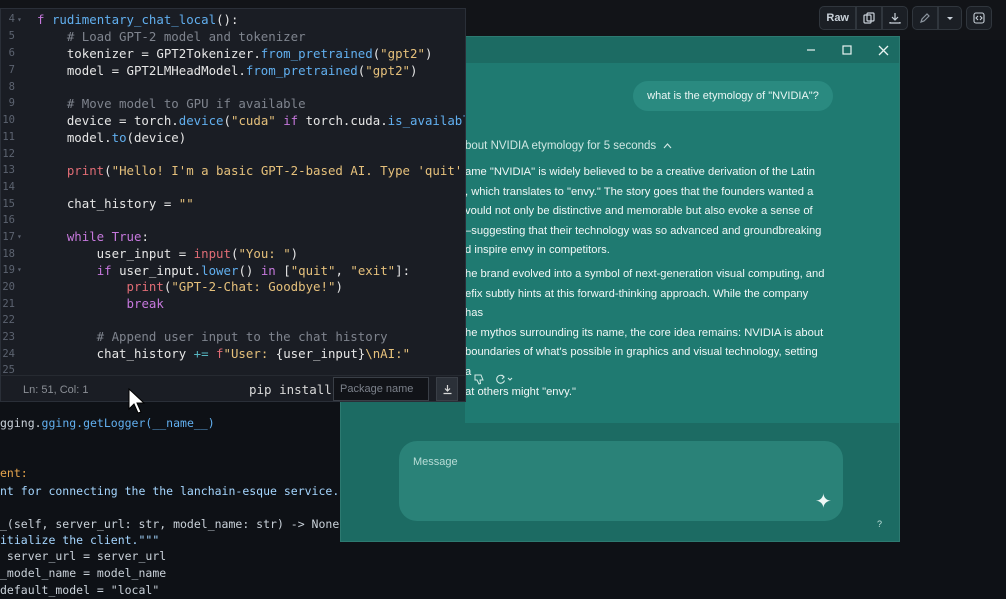 This screenshot has height=599, width=1006. What do you see at coordinates (8, 354) in the screenshot?
I see `line-number: 24` at bounding box center [8, 354].